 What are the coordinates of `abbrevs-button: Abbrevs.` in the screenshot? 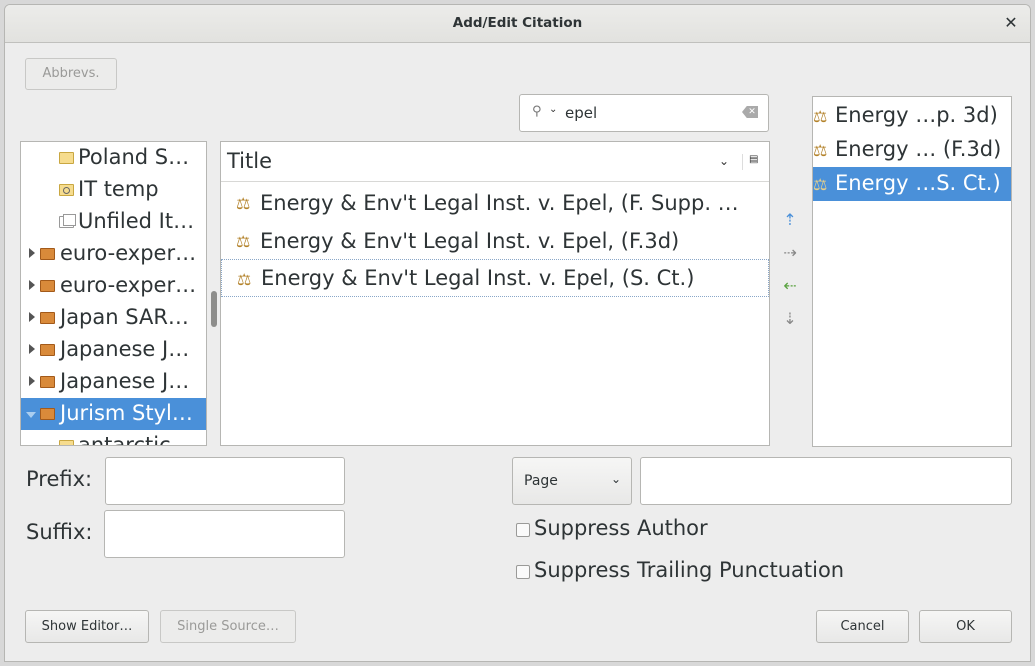 It's located at (71, 74).